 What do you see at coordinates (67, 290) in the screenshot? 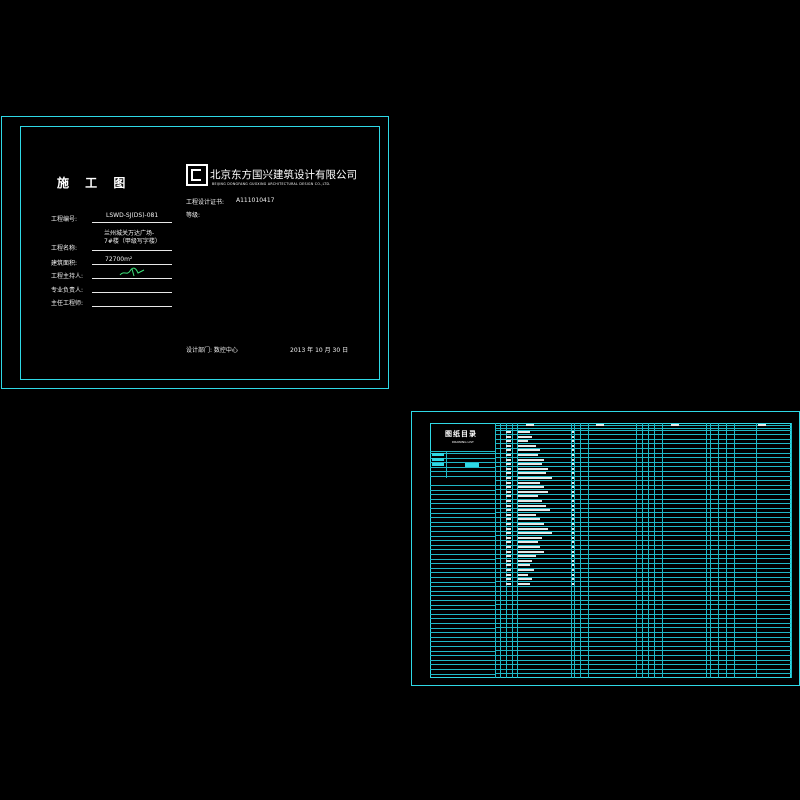
I see `field-label-discipline-leader: 专业负责人:` at bounding box center [67, 290].